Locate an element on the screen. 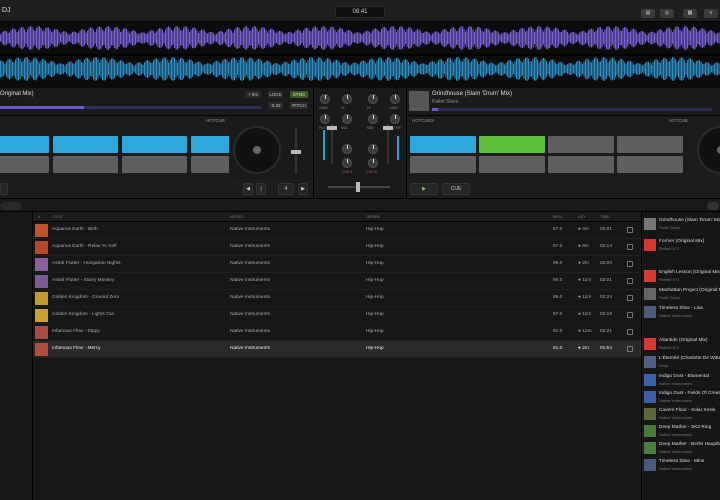  prep-list-item: Timeless Slow - Mine Native Instruments is located at coordinates (681, 465).